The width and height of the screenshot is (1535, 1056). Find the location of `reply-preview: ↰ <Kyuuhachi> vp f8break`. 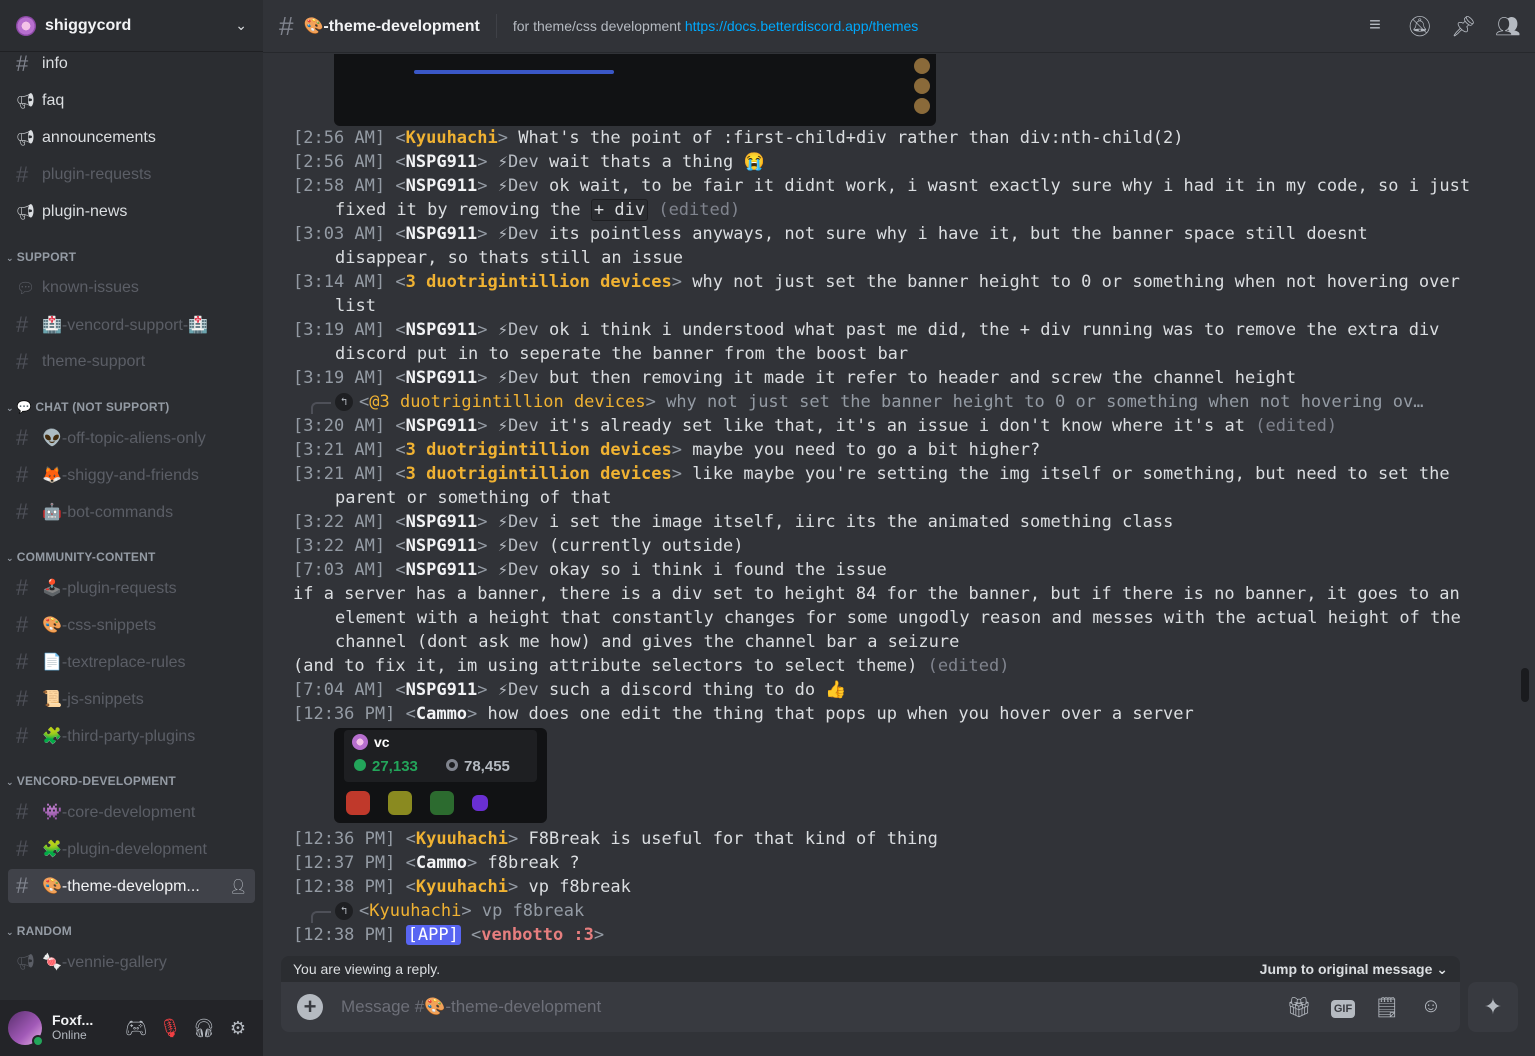

reply-preview: ↰ <Kyuuhachi> vp f8break is located at coordinates (899, 911).